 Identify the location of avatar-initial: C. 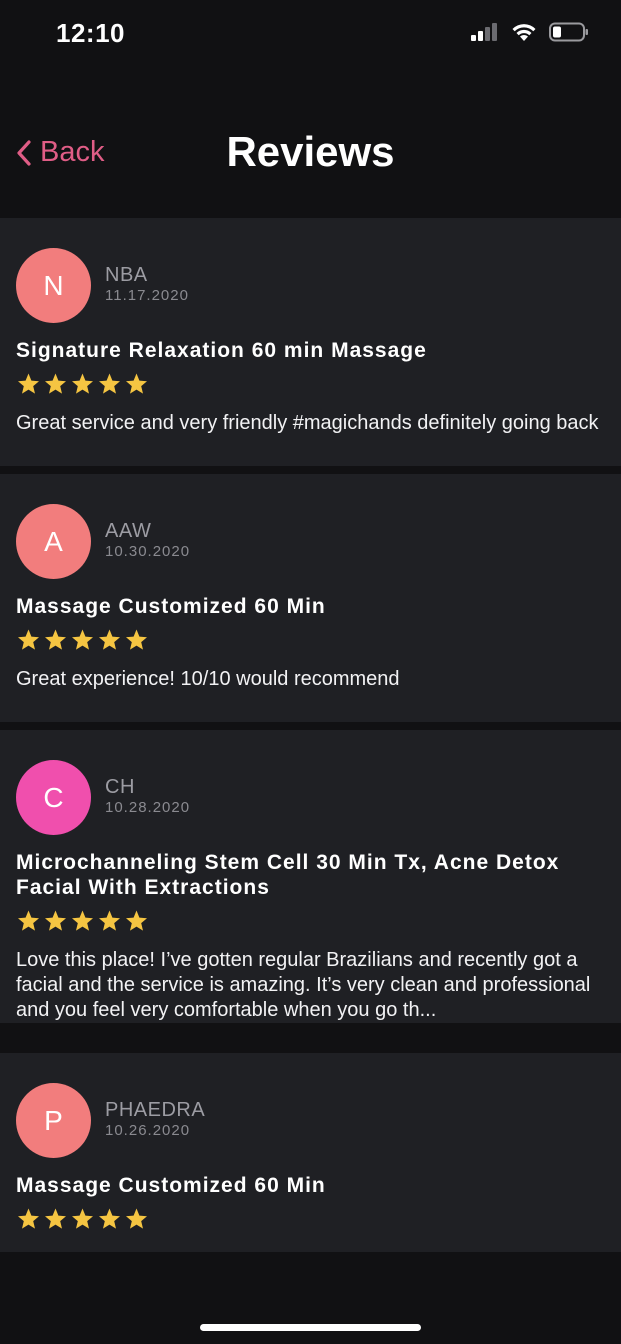
(53, 797).